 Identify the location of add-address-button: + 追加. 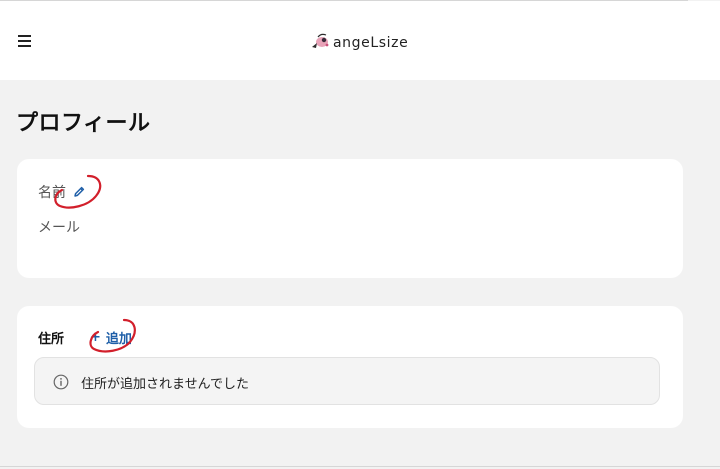
(111, 337).